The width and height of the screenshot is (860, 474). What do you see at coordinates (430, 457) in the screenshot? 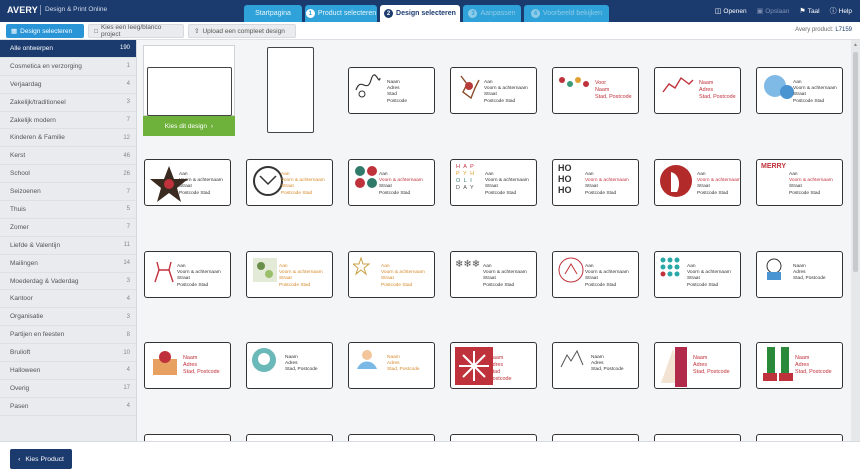
I see `footer-bar: ‹ Kies Product` at bounding box center [430, 457].